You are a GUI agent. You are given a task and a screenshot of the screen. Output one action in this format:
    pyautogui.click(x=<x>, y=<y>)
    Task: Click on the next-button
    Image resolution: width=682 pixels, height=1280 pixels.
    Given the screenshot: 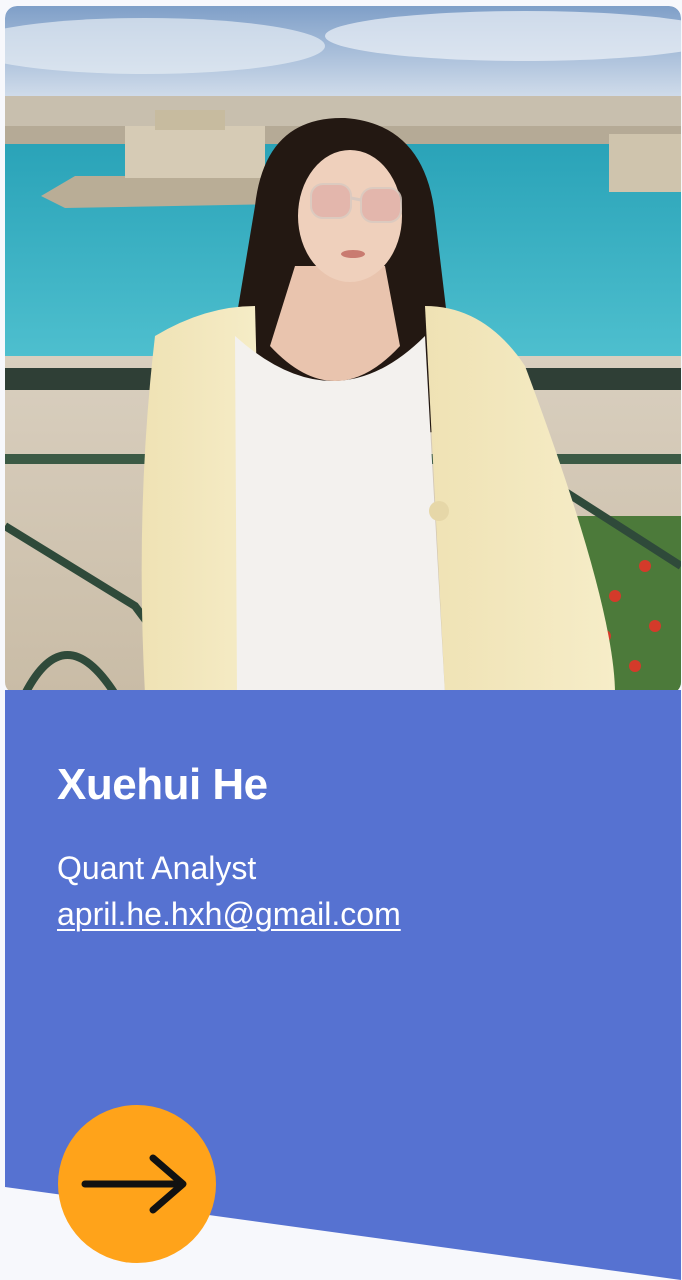 What is the action you would take?
    pyautogui.click(x=137, y=1184)
    